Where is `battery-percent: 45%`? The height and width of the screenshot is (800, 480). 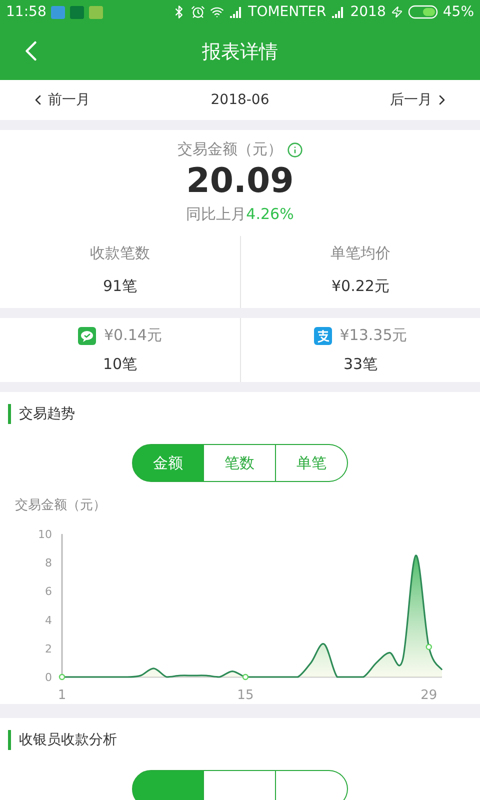
battery-percent: 45% is located at coordinates (458, 12).